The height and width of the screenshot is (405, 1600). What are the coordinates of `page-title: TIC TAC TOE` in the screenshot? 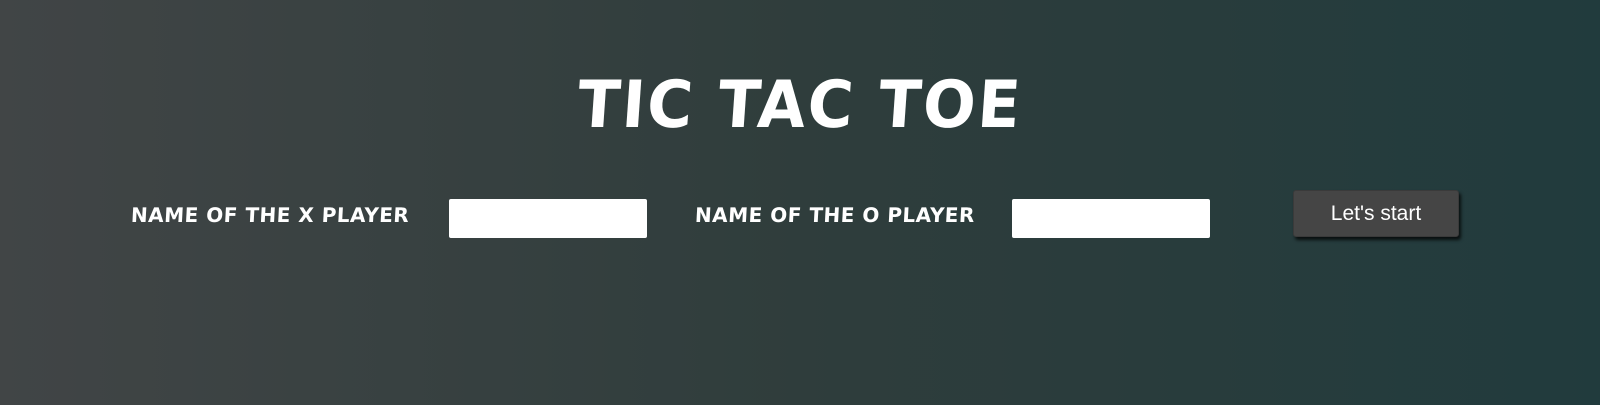 It's located at (800, 104).